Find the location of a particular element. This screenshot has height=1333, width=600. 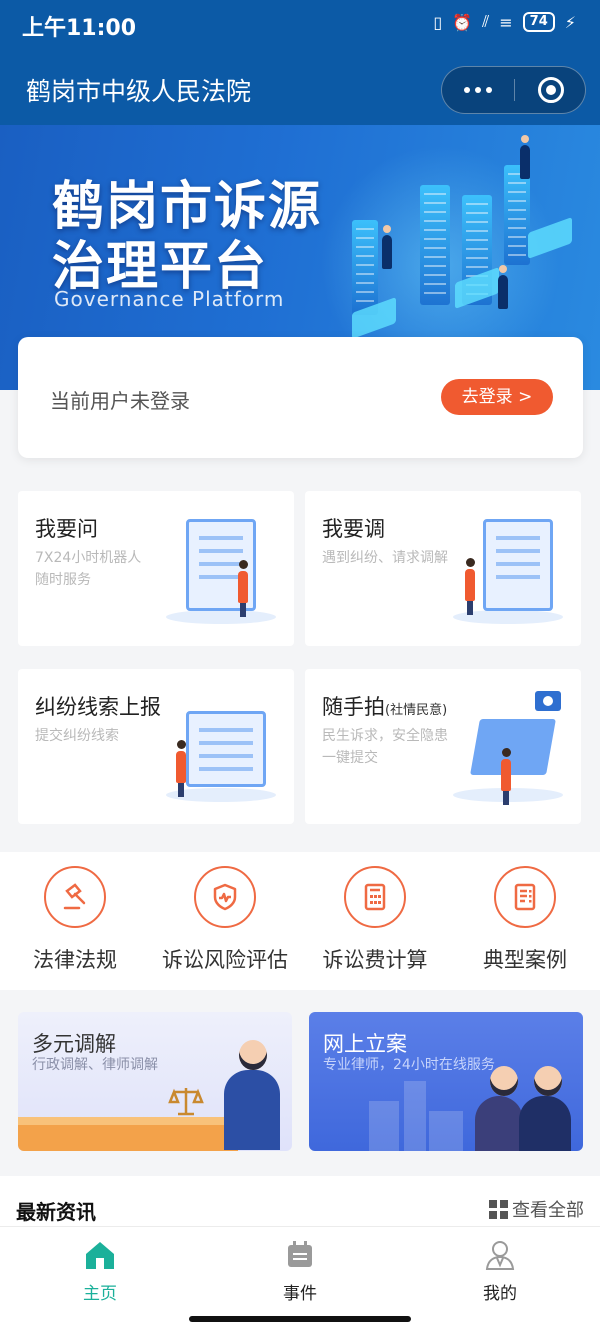

status-time: 上午11:00 is located at coordinates (79, 28).